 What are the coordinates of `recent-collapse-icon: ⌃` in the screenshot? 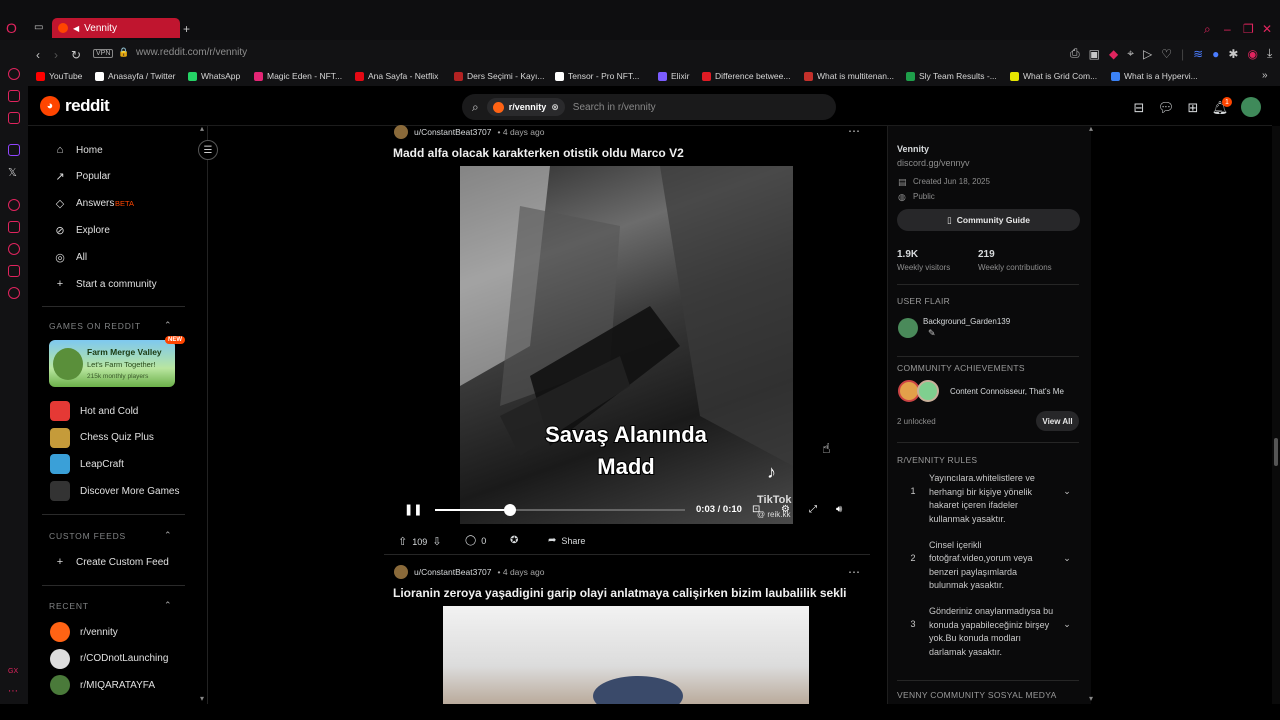 It's located at (168, 605).